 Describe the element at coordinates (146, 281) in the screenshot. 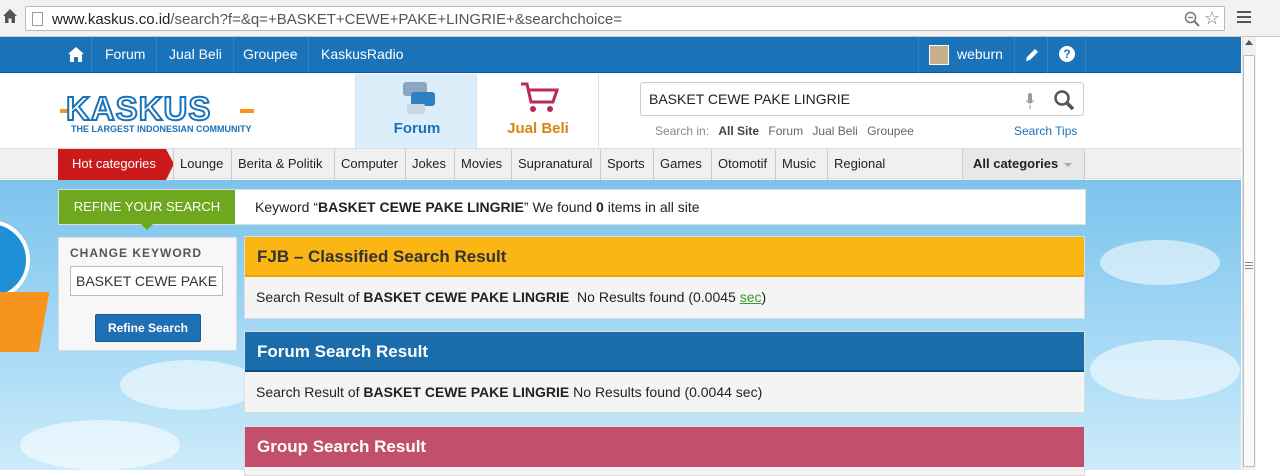

I see `change-keyword-input` at that location.